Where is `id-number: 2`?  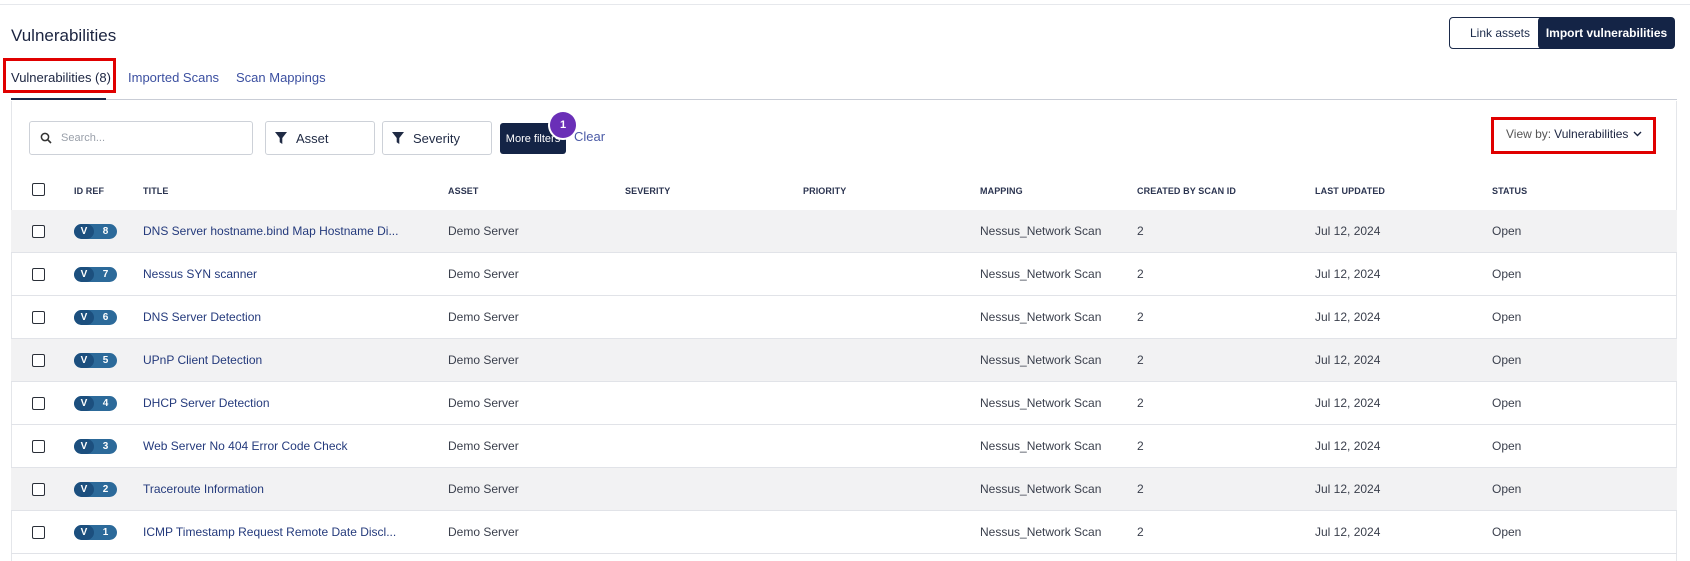 id-number: 2 is located at coordinates (105, 489).